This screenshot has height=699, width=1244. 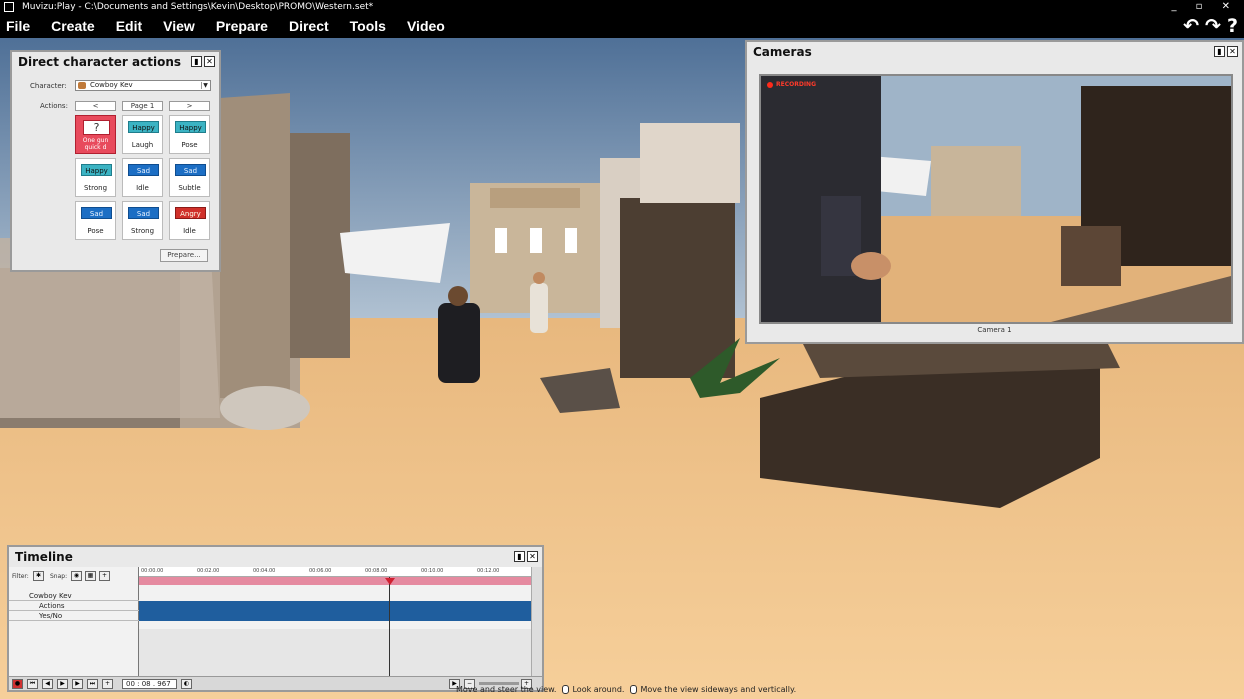 I want to click on action-button-angry-idle: Angry Idle, so click(x=189, y=220).